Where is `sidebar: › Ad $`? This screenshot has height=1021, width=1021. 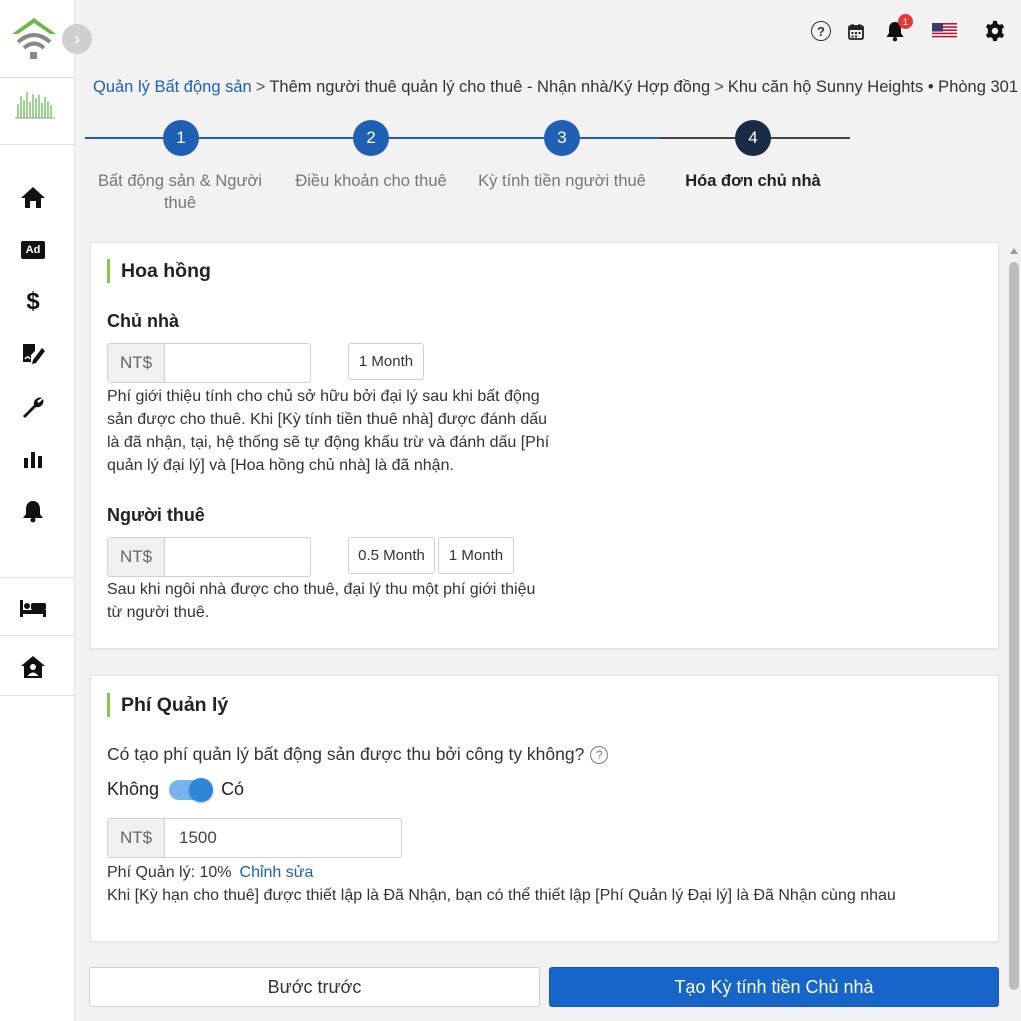 sidebar: › Ad $ is located at coordinates (46, 510).